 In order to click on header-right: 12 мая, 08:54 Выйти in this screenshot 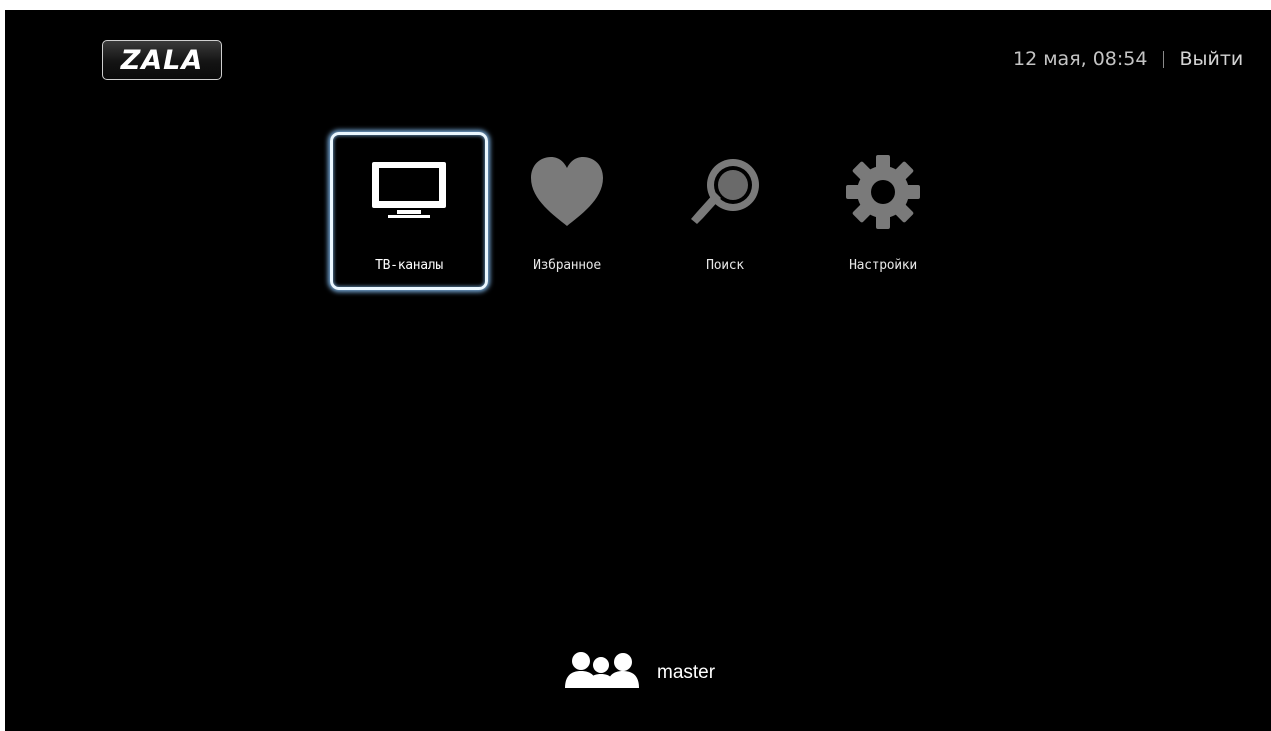, I will do `click(1128, 59)`.